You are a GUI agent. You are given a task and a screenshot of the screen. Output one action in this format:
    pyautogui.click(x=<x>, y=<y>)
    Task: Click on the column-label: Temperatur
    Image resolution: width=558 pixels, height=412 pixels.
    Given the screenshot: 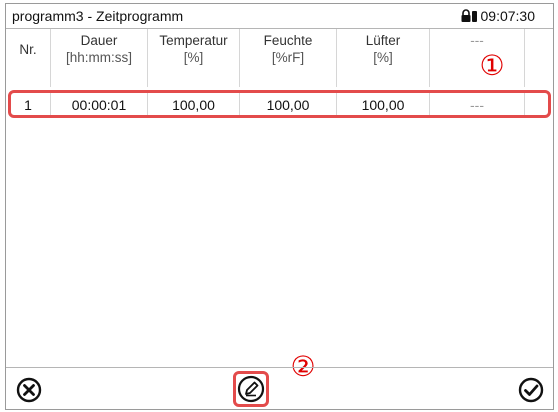 What is the action you would take?
    pyautogui.click(x=193, y=40)
    